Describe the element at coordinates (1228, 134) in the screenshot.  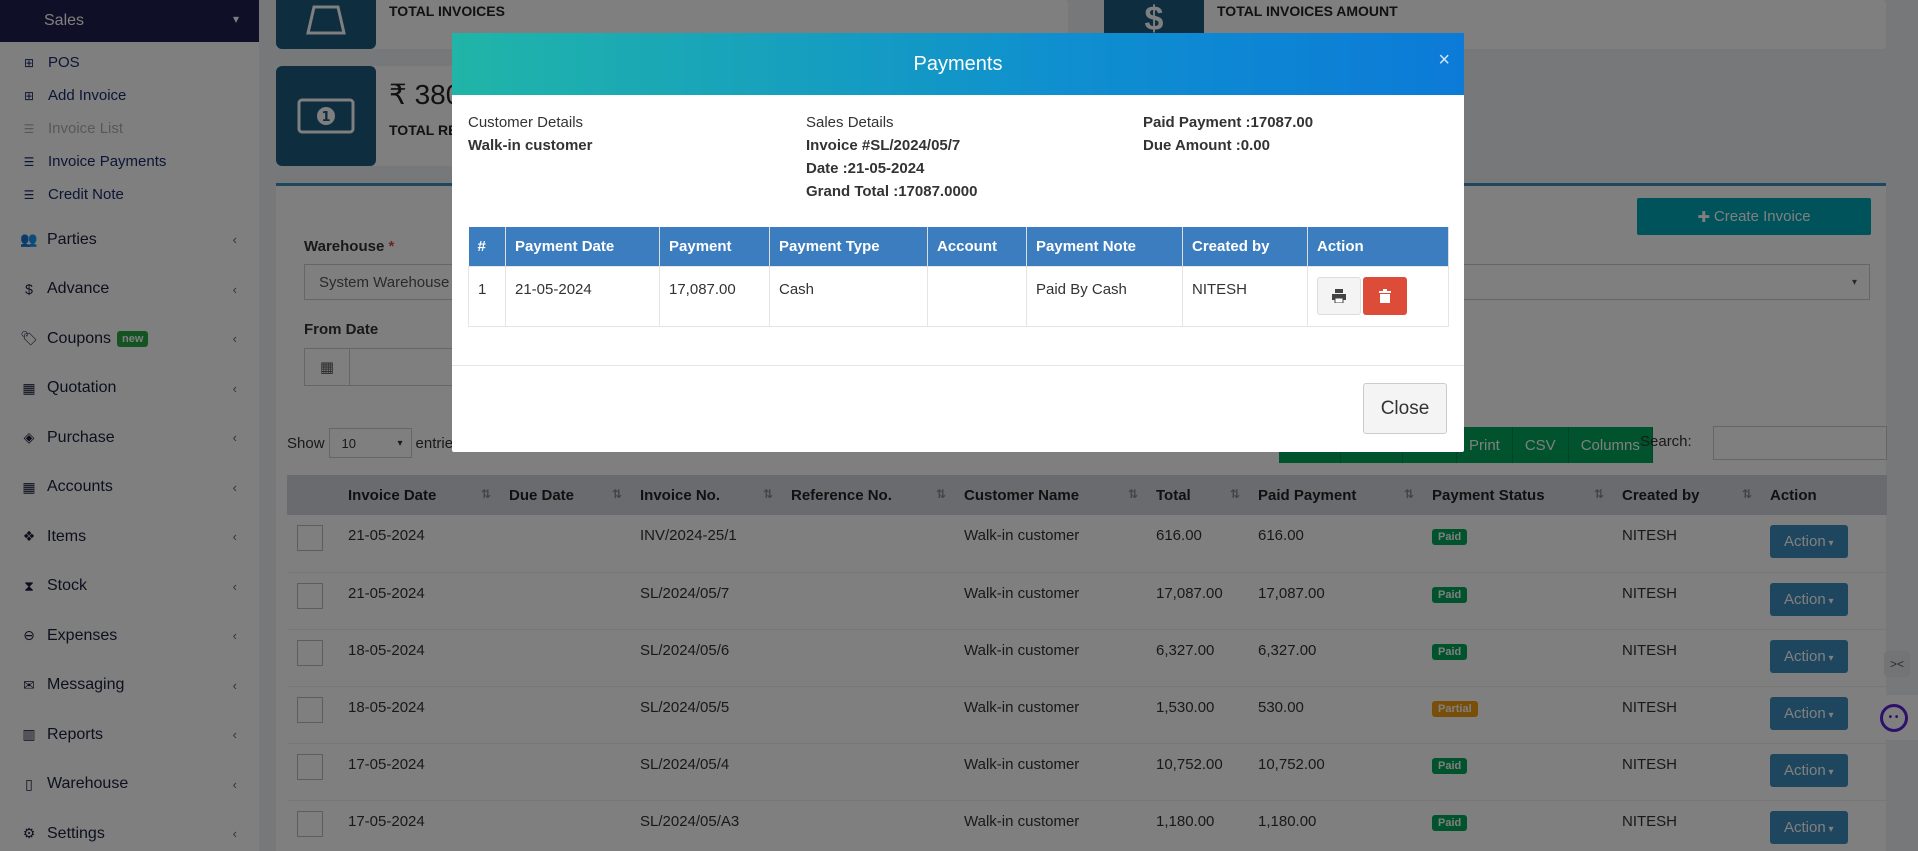
I see `payment-summary: Paid Payment :17087.00 Due Amount :0.00` at that location.